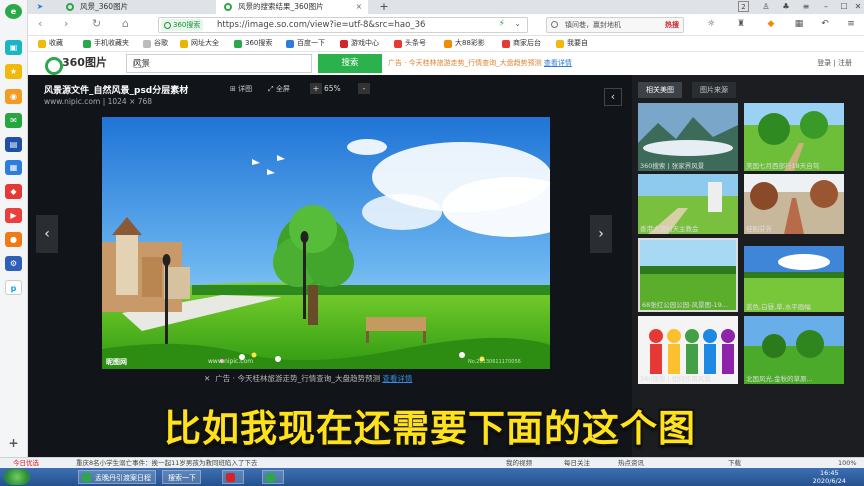 The height and width of the screenshot is (486, 864). I want to click on bookmark-item: 收藏, so click(50, 43).